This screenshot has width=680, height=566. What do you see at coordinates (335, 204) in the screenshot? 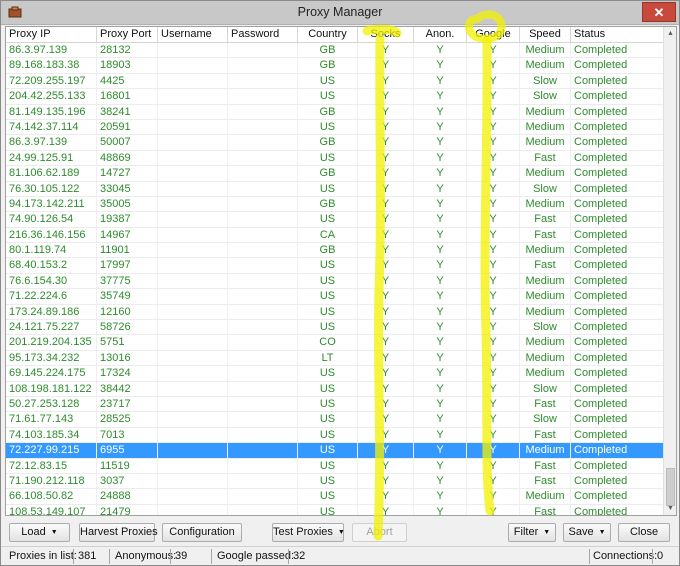
I see `table-row: 94.173.142.211 35005 GB Y Y Y Medium Completed` at bounding box center [335, 204].